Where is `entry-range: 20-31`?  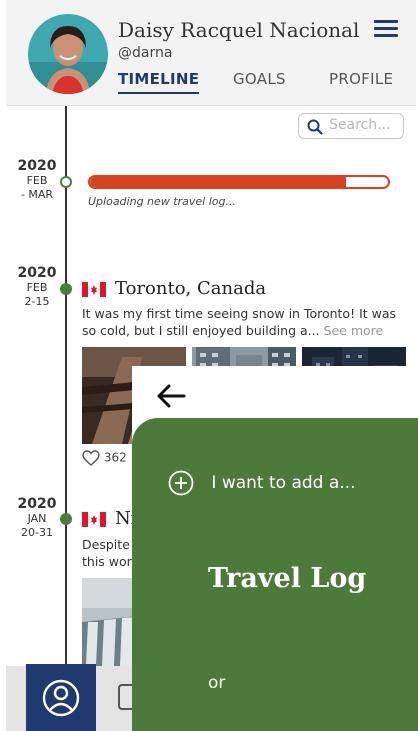
entry-range: 20-31 is located at coordinates (37, 532).